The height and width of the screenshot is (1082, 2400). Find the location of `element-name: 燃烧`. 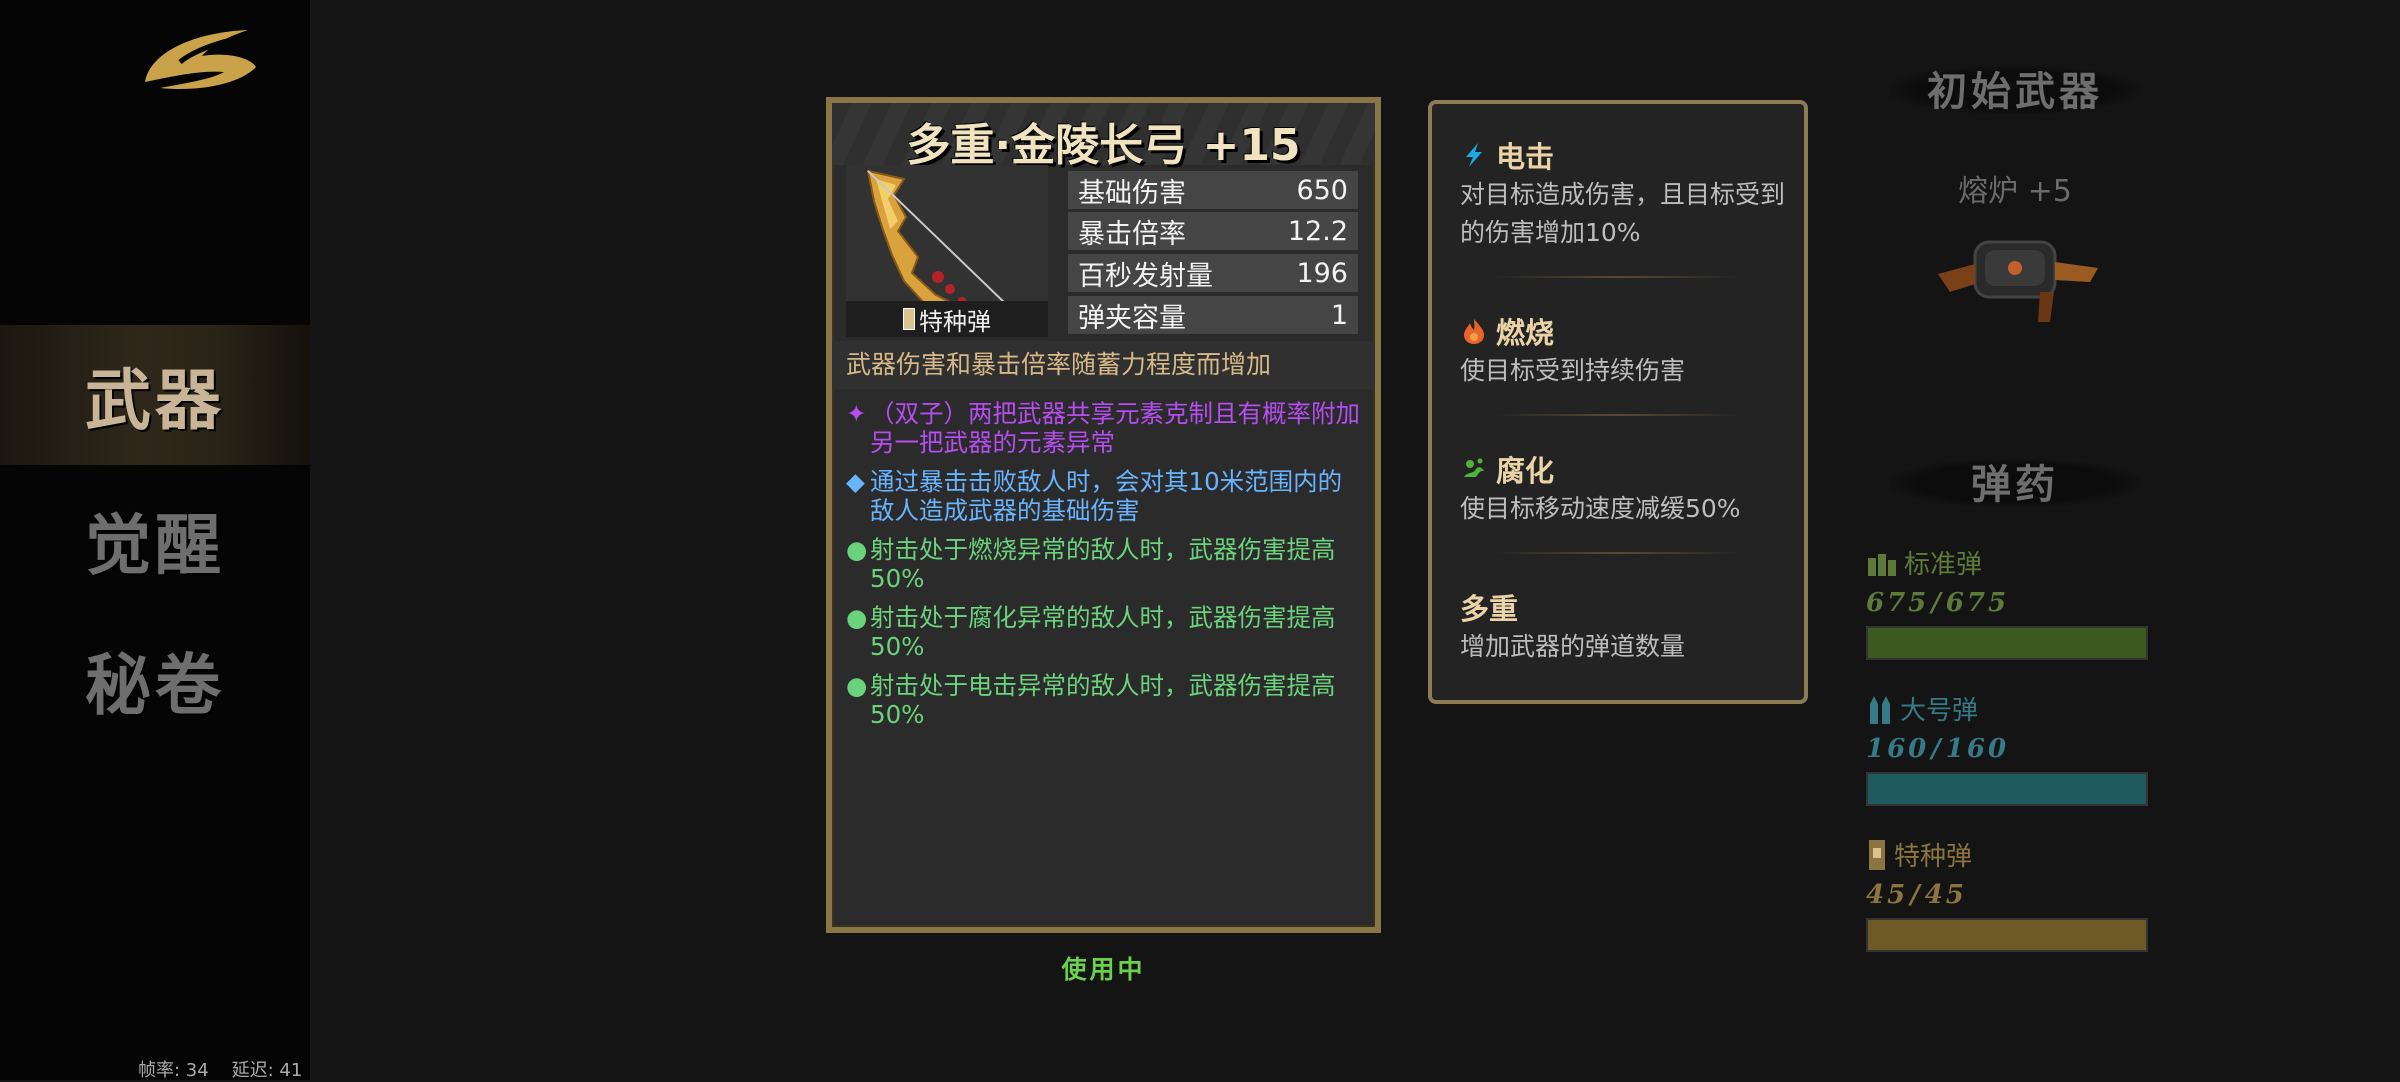

element-name: 燃烧 is located at coordinates (1525, 333).